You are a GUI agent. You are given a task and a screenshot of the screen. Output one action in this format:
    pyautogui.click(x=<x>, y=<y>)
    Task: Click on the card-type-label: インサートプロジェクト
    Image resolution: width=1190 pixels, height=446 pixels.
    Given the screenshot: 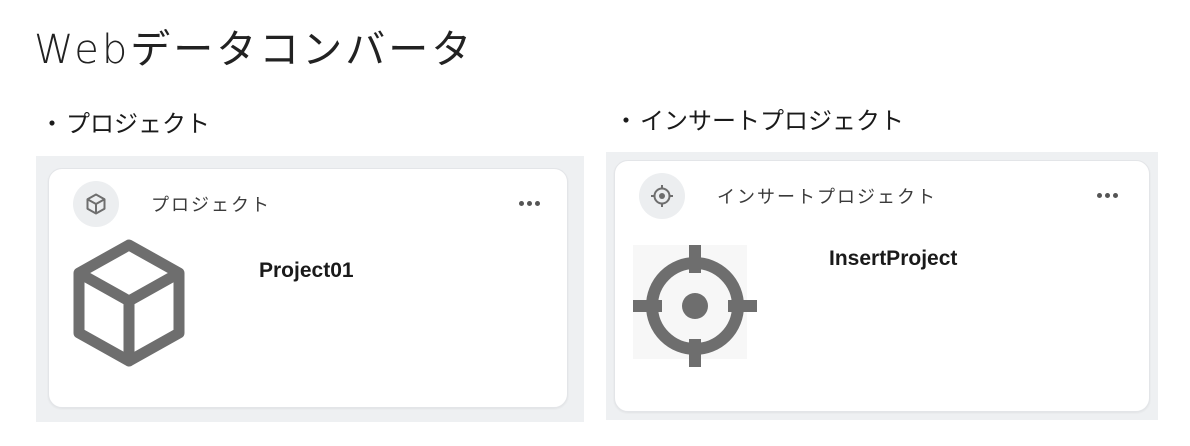 What is the action you would take?
    pyautogui.click(x=827, y=197)
    